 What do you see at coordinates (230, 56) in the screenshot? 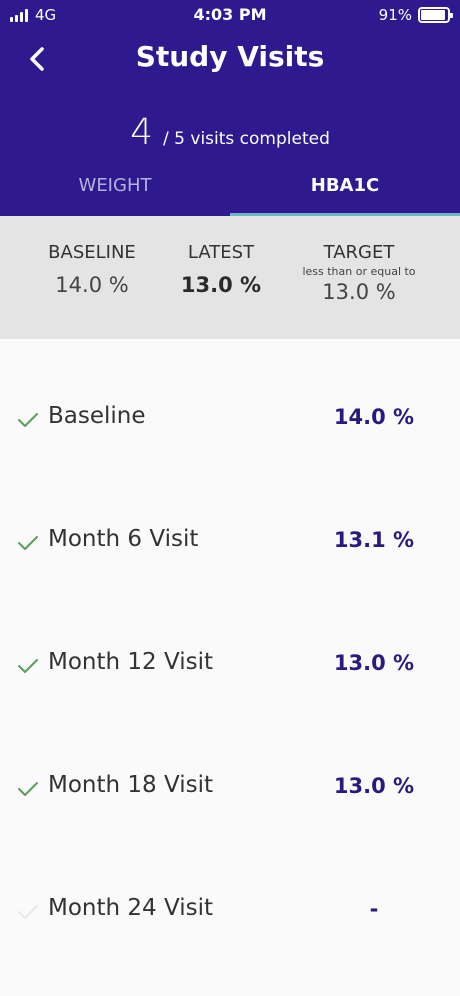
I see `page-title: Study Visits` at bounding box center [230, 56].